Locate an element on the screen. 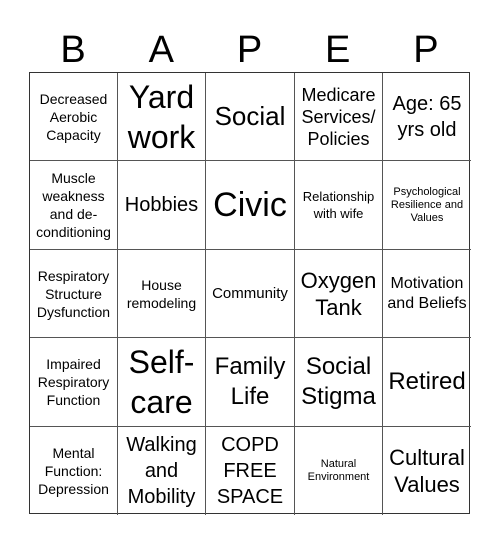 This screenshot has height=544, width=500. bingo-cell: Social Stigma is located at coordinates (339, 382).